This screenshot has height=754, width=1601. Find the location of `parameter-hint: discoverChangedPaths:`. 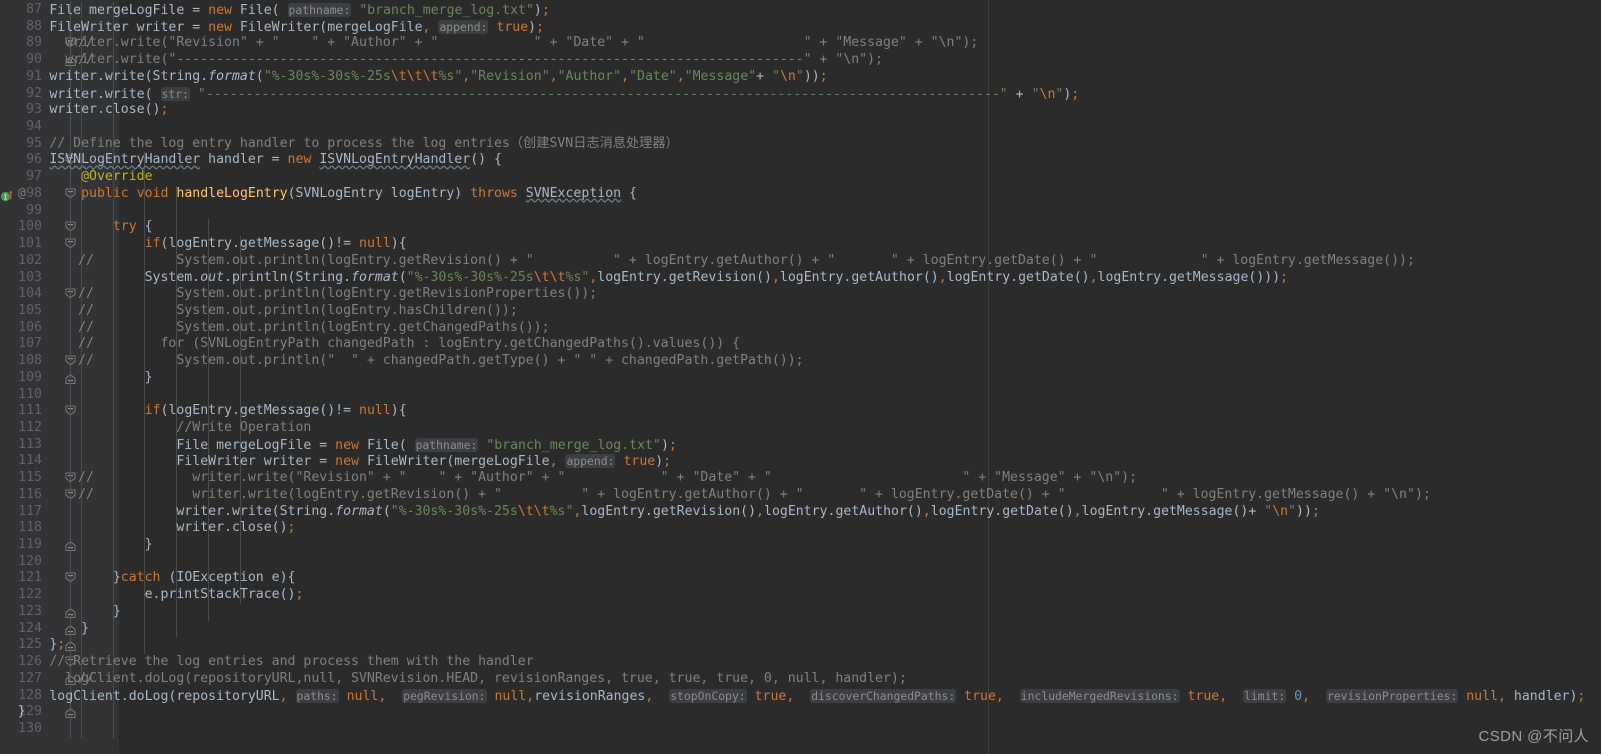

parameter-hint: discoverChangedPaths: is located at coordinates (883, 695).